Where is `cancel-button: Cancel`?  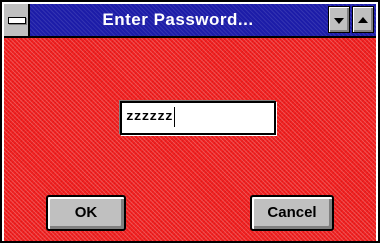 cancel-button: Cancel is located at coordinates (292, 213).